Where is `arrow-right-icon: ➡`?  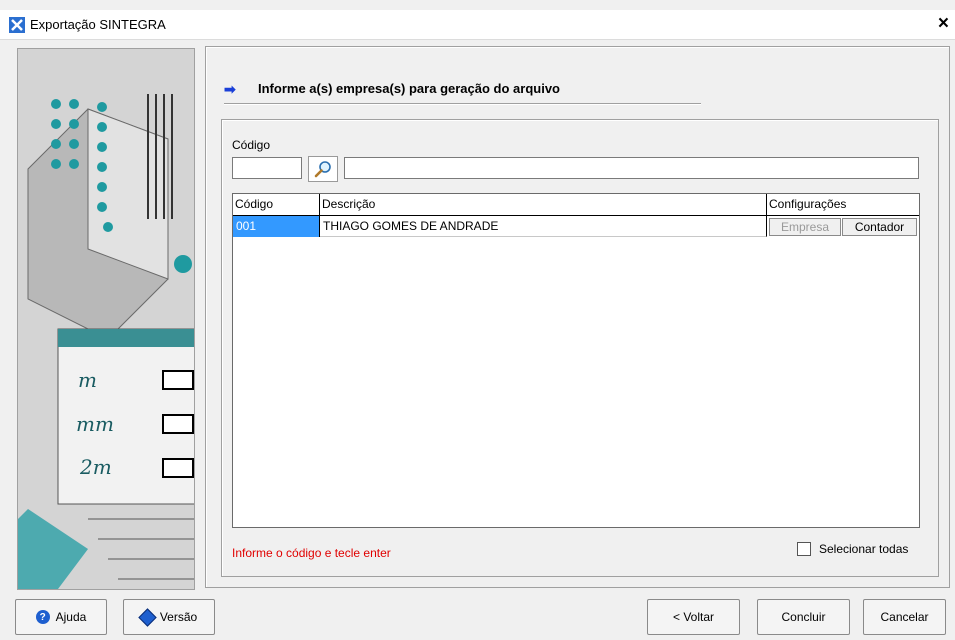
arrow-right-icon: ➡ is located at coordinates (230, 89).